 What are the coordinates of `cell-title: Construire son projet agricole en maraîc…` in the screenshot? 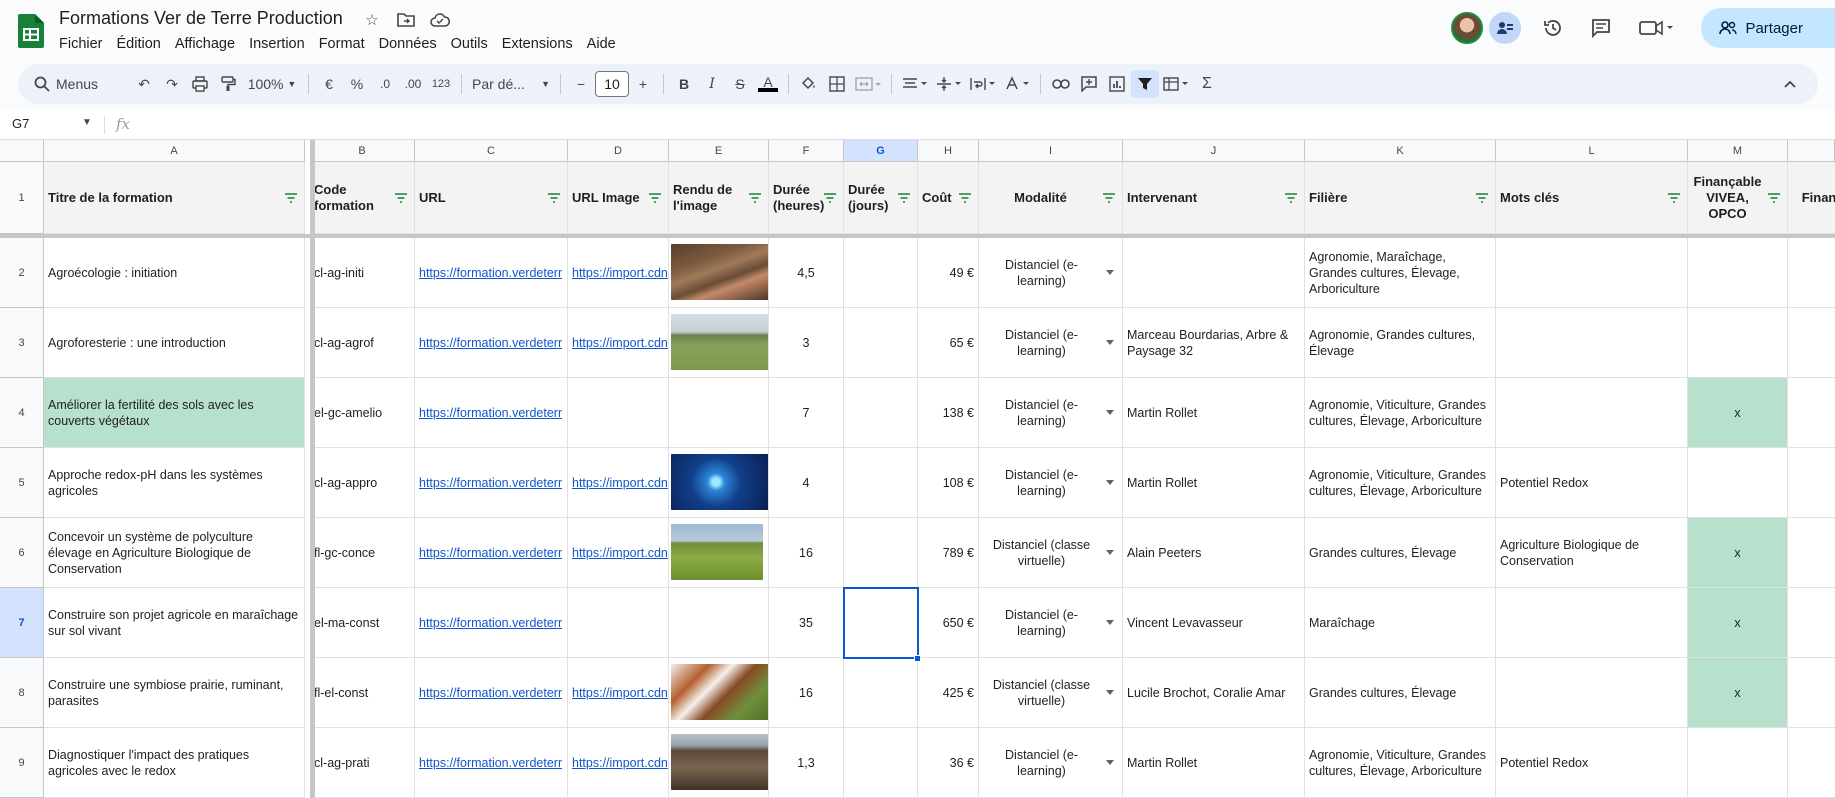 It's located at (174, 623).